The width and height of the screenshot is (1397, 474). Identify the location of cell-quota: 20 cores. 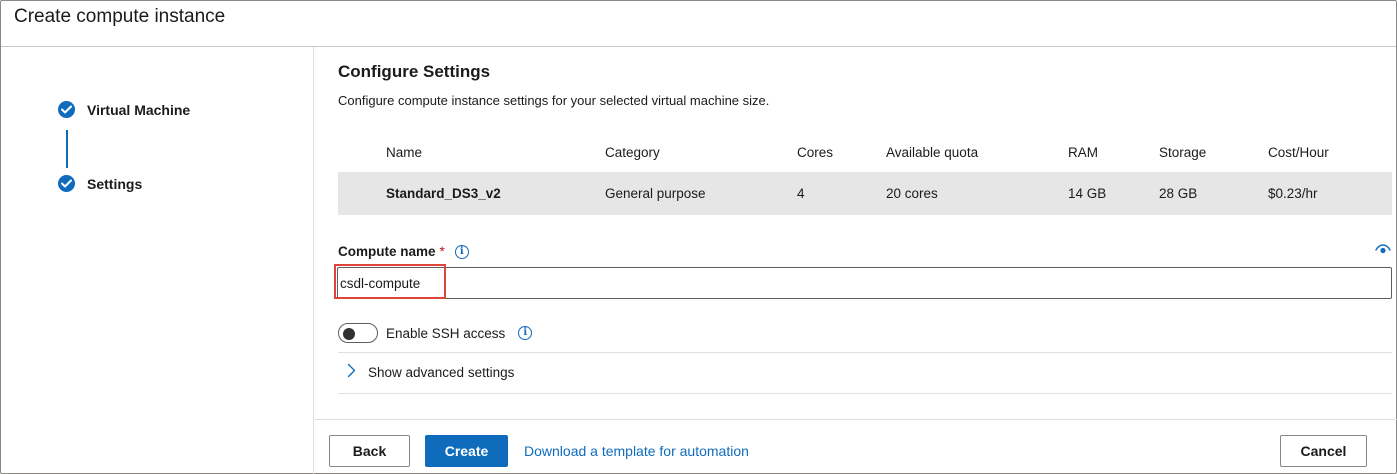
(912, 193).